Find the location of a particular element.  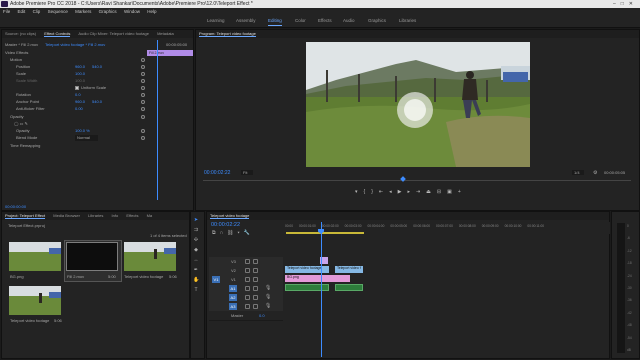

button-editor-icon: + is located at coordinates (462, 192).